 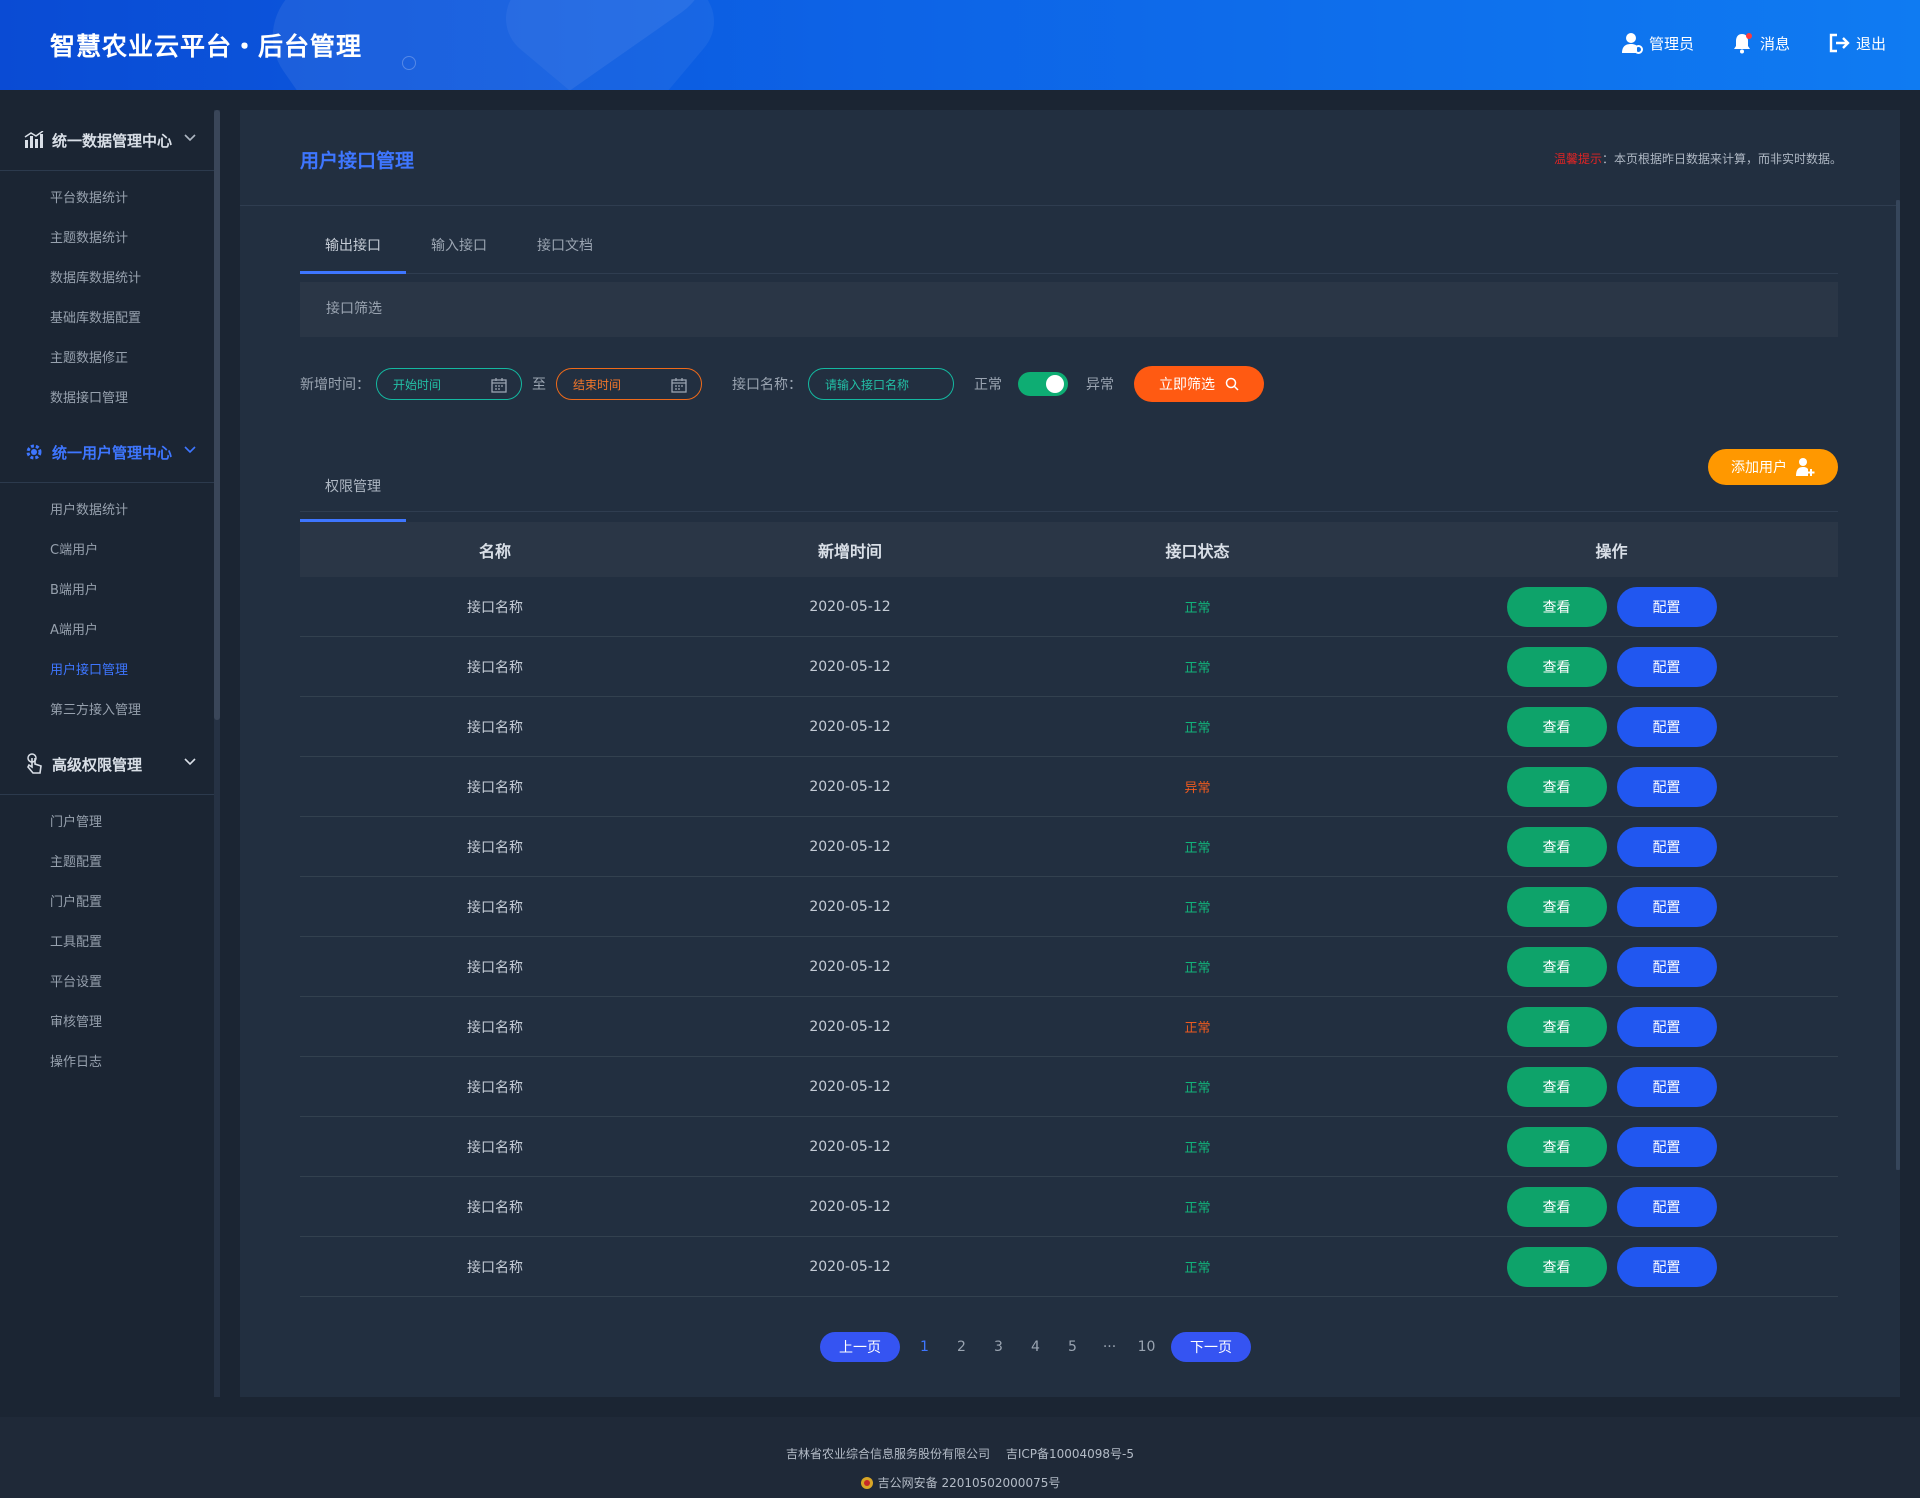 I want to click on sidebar-item-review: 审核管理, so click(x=107, y=1023).